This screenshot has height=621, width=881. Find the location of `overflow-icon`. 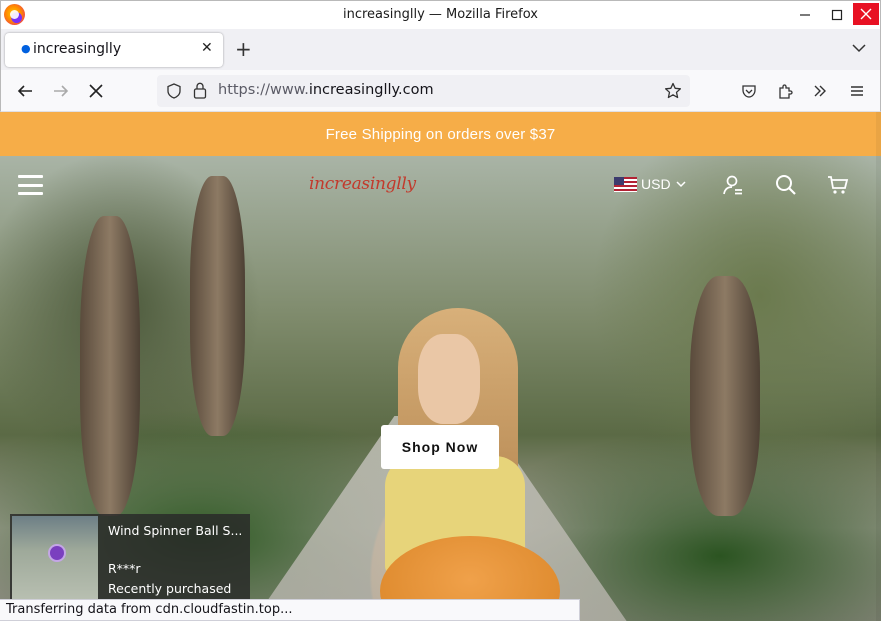

overflow-icon is located at coordinates (820, 91).